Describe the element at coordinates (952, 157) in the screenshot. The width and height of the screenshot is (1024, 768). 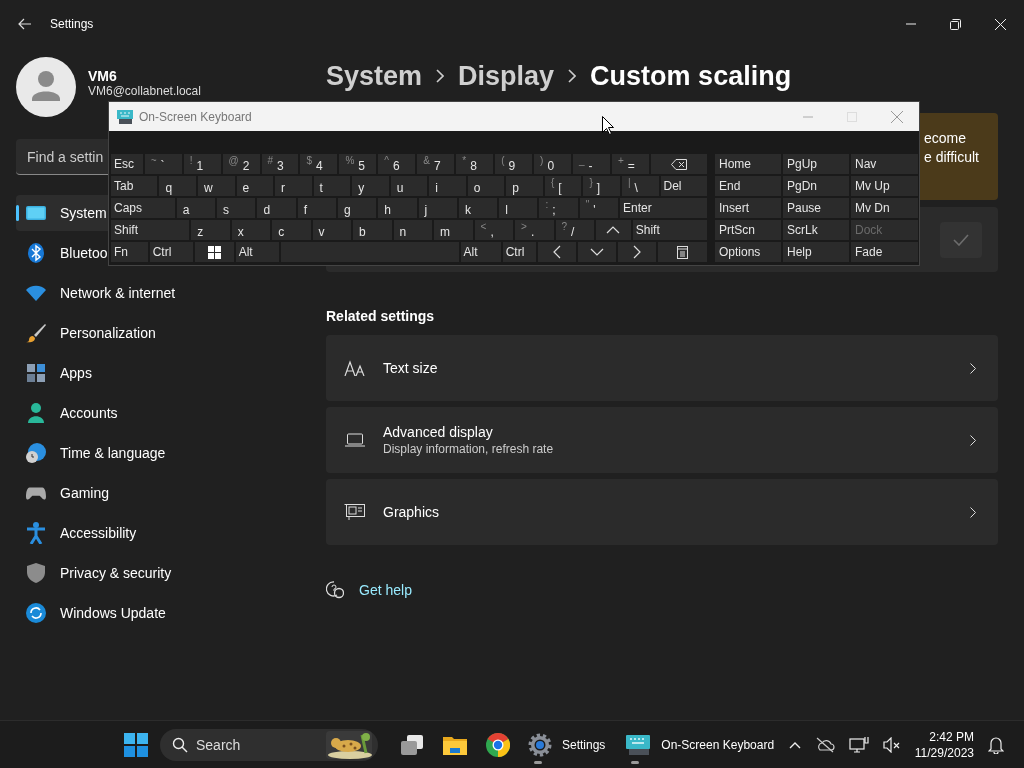
I see `warning-text: e difficult` at that location.